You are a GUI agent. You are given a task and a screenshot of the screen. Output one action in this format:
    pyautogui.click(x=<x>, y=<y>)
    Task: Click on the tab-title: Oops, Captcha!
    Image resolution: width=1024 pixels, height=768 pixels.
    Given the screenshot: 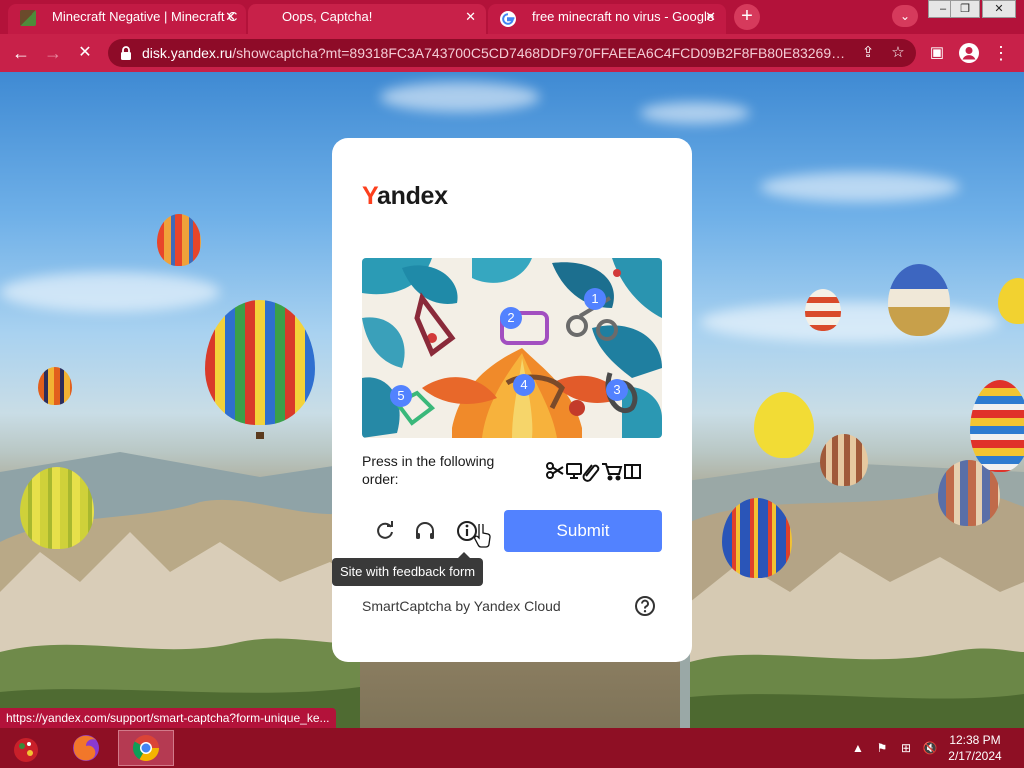 What is the action you would take?
    pyautogui.click(x=327, y=16)
    